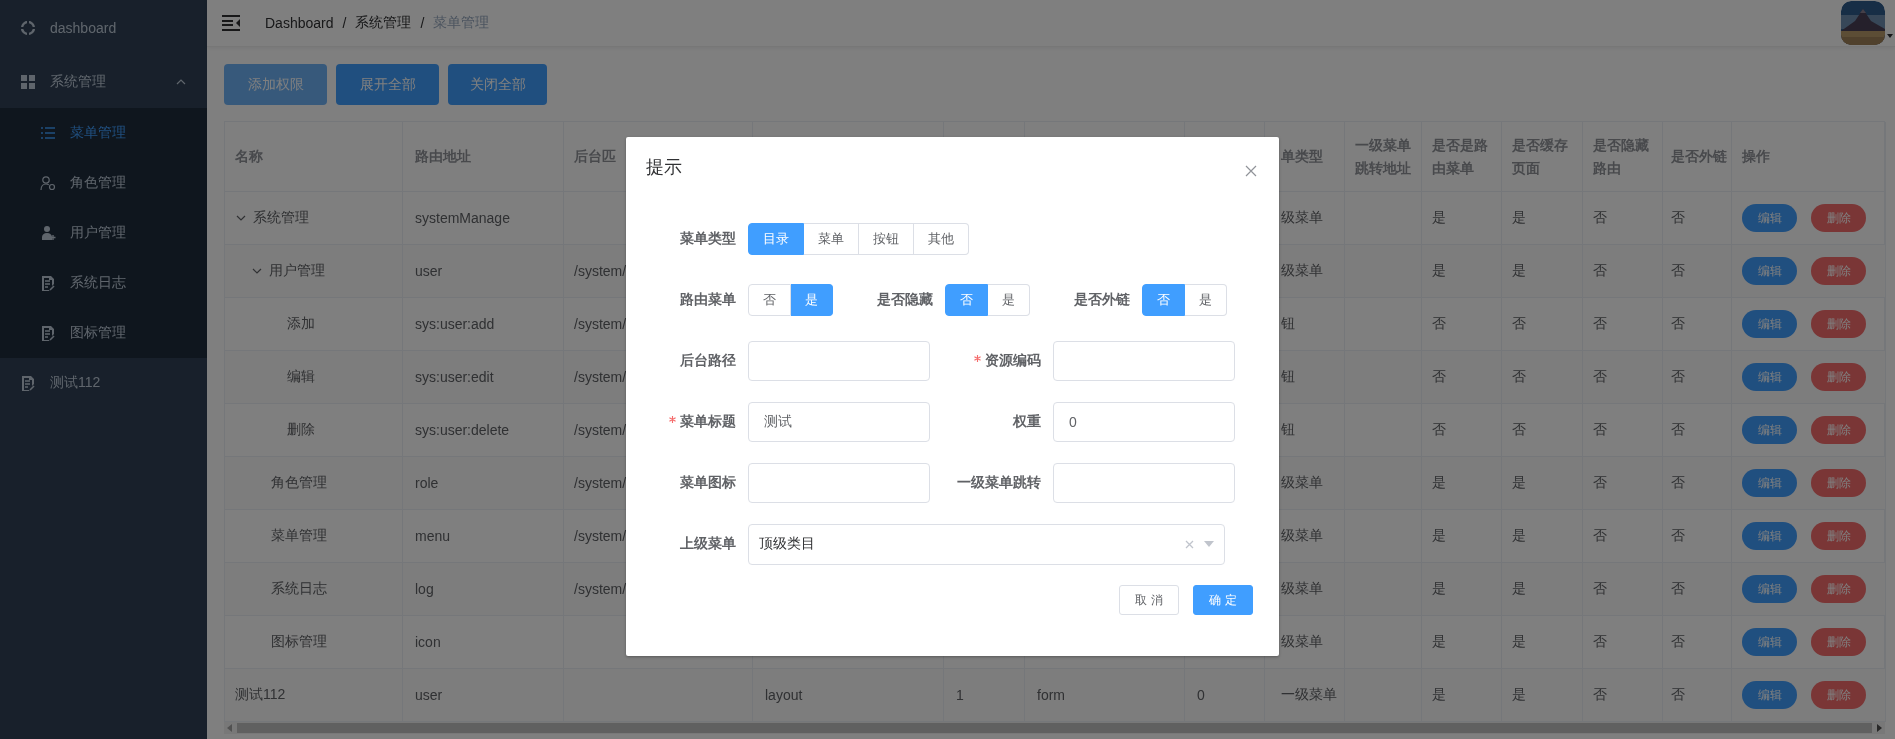 This screenshot has width=1895, height=739. What do you see at coordinates (383, 23) in the screenshot?
I see `breadcrumb-item: 系统管理` at bounding box center [383, 23].